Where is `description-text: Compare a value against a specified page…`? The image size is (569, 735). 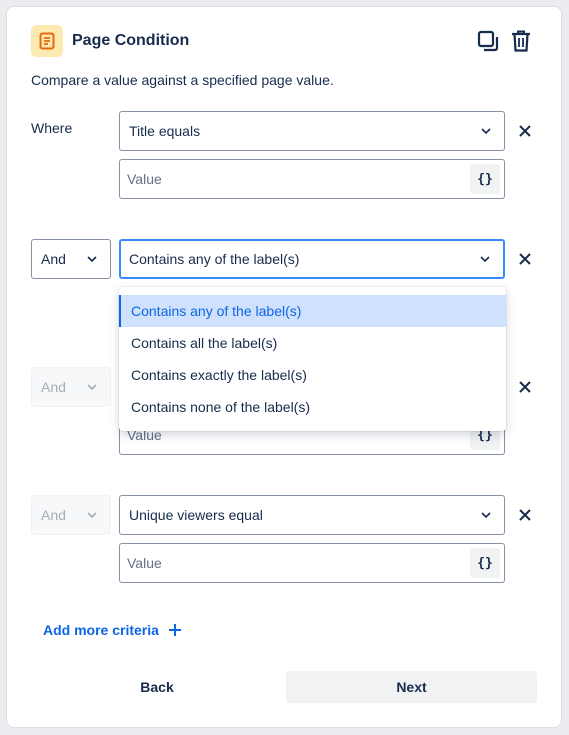 description-text: Compare a value against a specified page… is located at coordinates (182, 80).